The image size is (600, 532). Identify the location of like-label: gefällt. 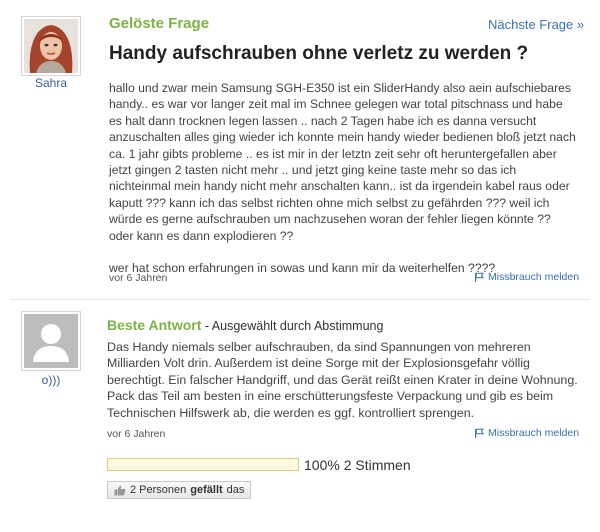
(206, 490).